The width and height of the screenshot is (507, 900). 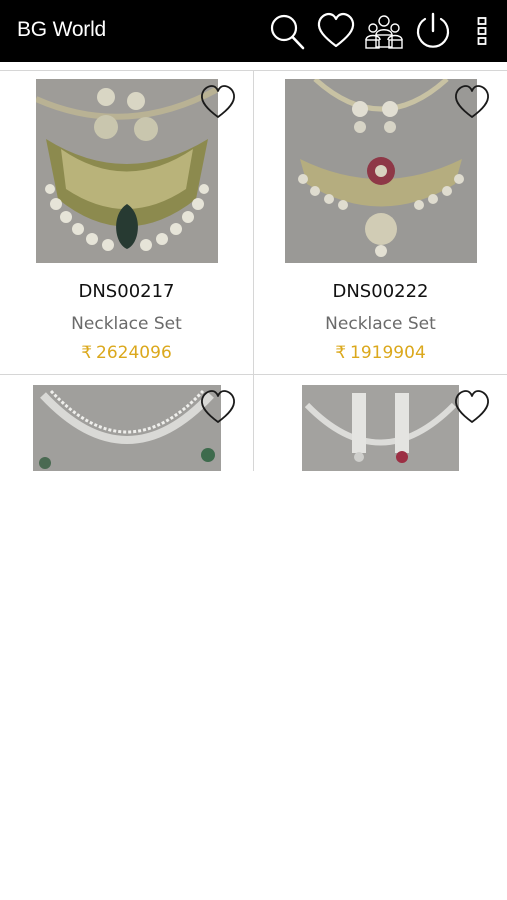 I want to click on people-icon, so click(x=384, y=31).